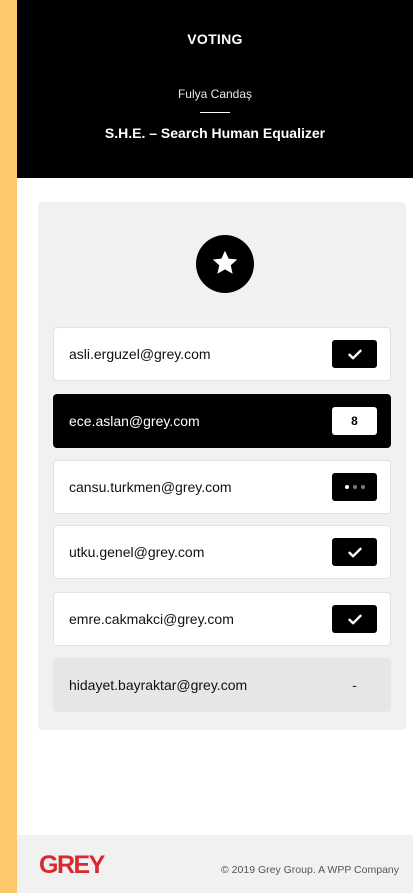 Image resolution: width=413 pixels, height=893 pixels. Describe the element at coordinates (137, 552) in the screenshot. I see `voter-email: utku.genel@grey.com` at that location.